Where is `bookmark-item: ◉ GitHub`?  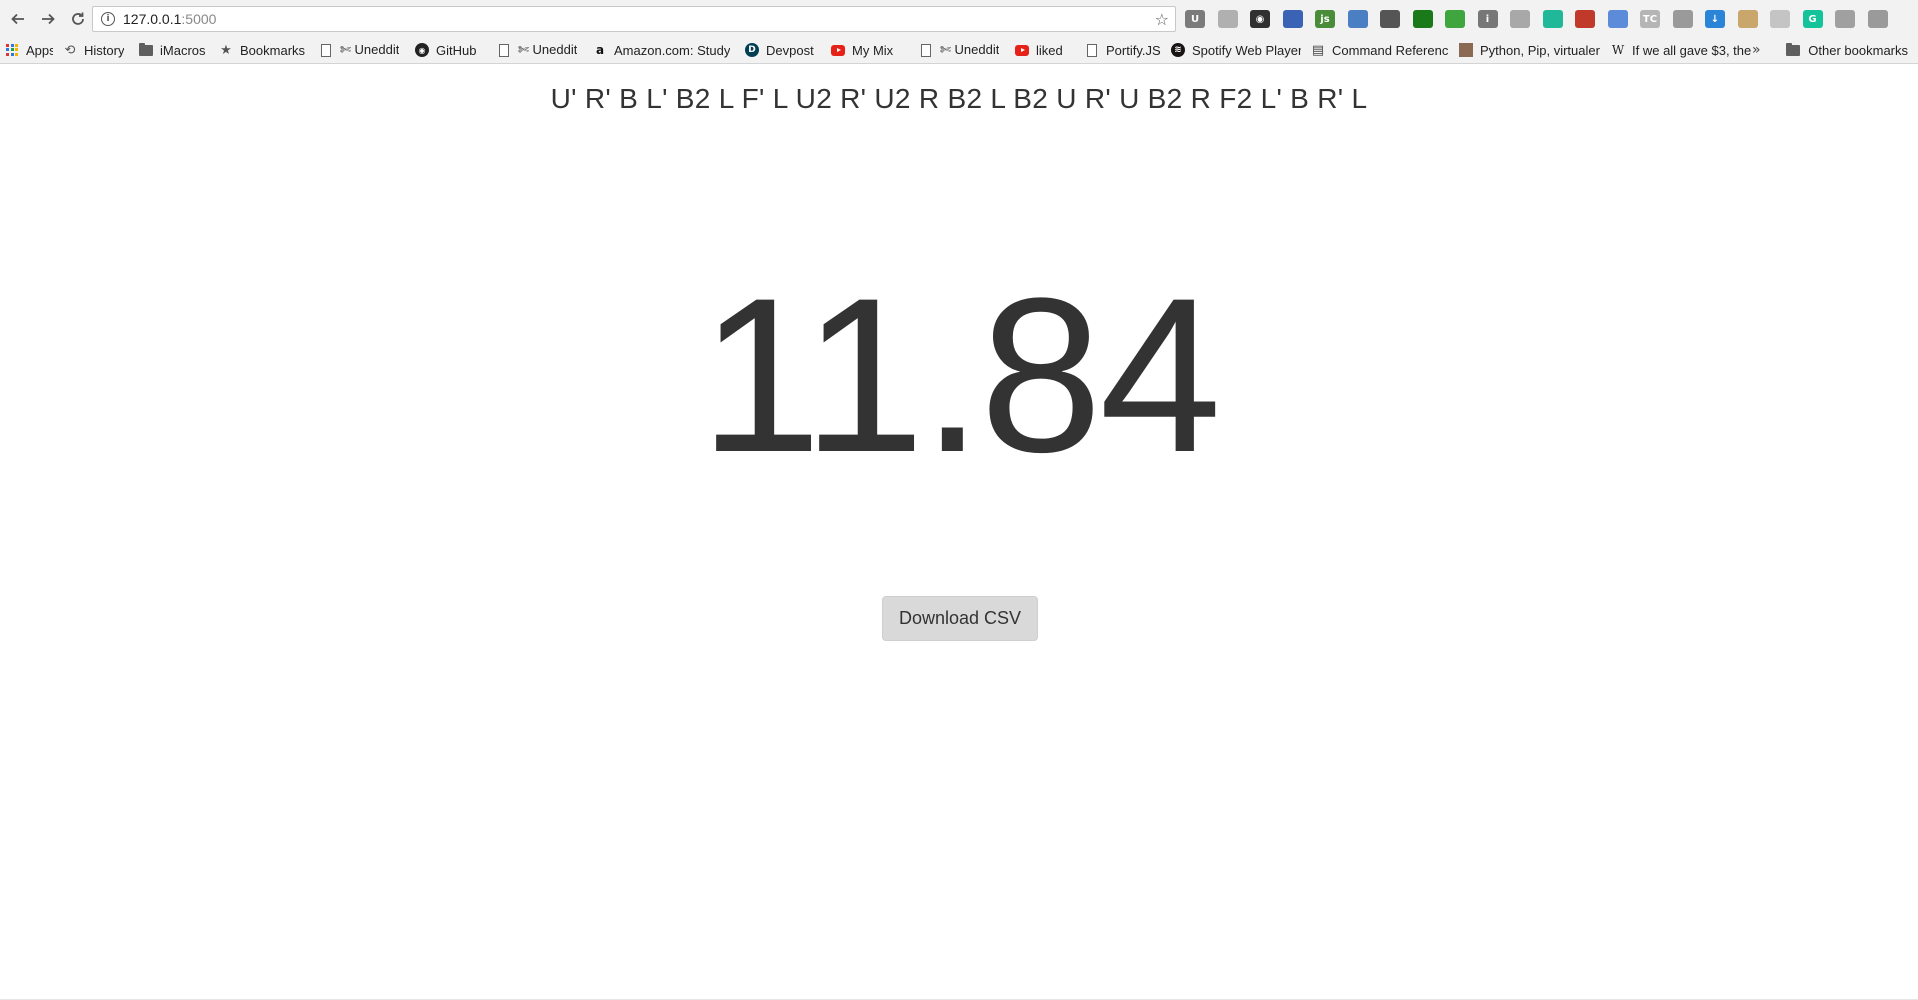 bookmark-item: ◉ GitHub is located at coordinates (451, 50).